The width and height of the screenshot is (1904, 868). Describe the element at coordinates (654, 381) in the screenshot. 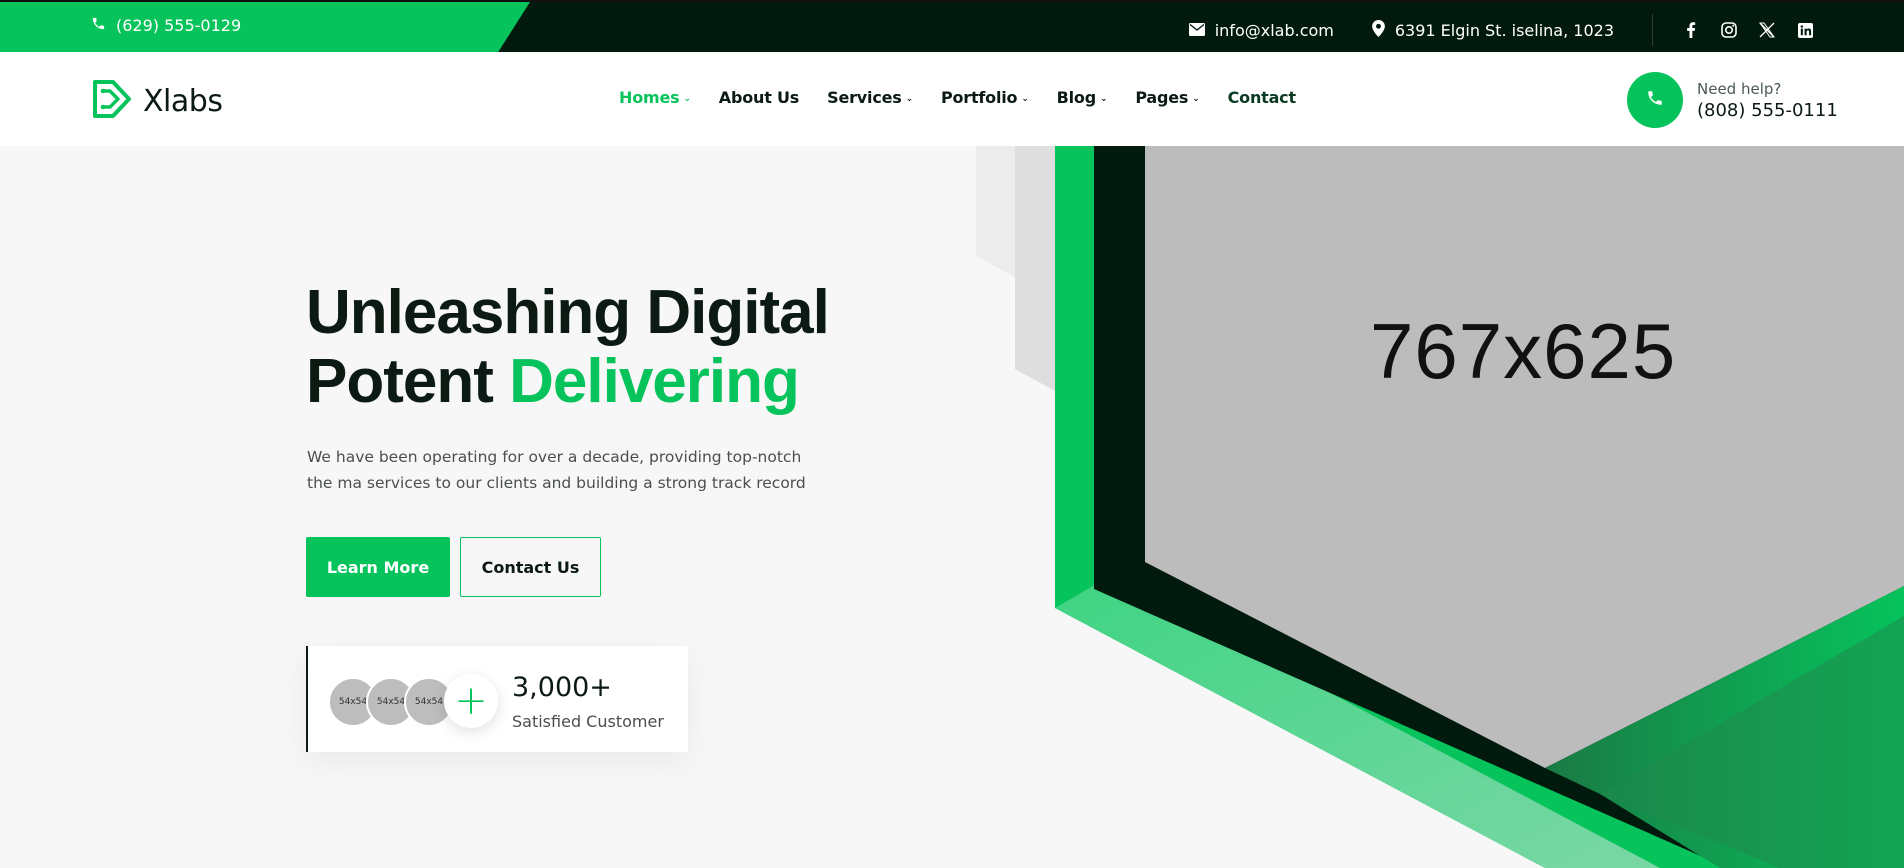

I see `hero-title-highlight: Delivering` at that location.